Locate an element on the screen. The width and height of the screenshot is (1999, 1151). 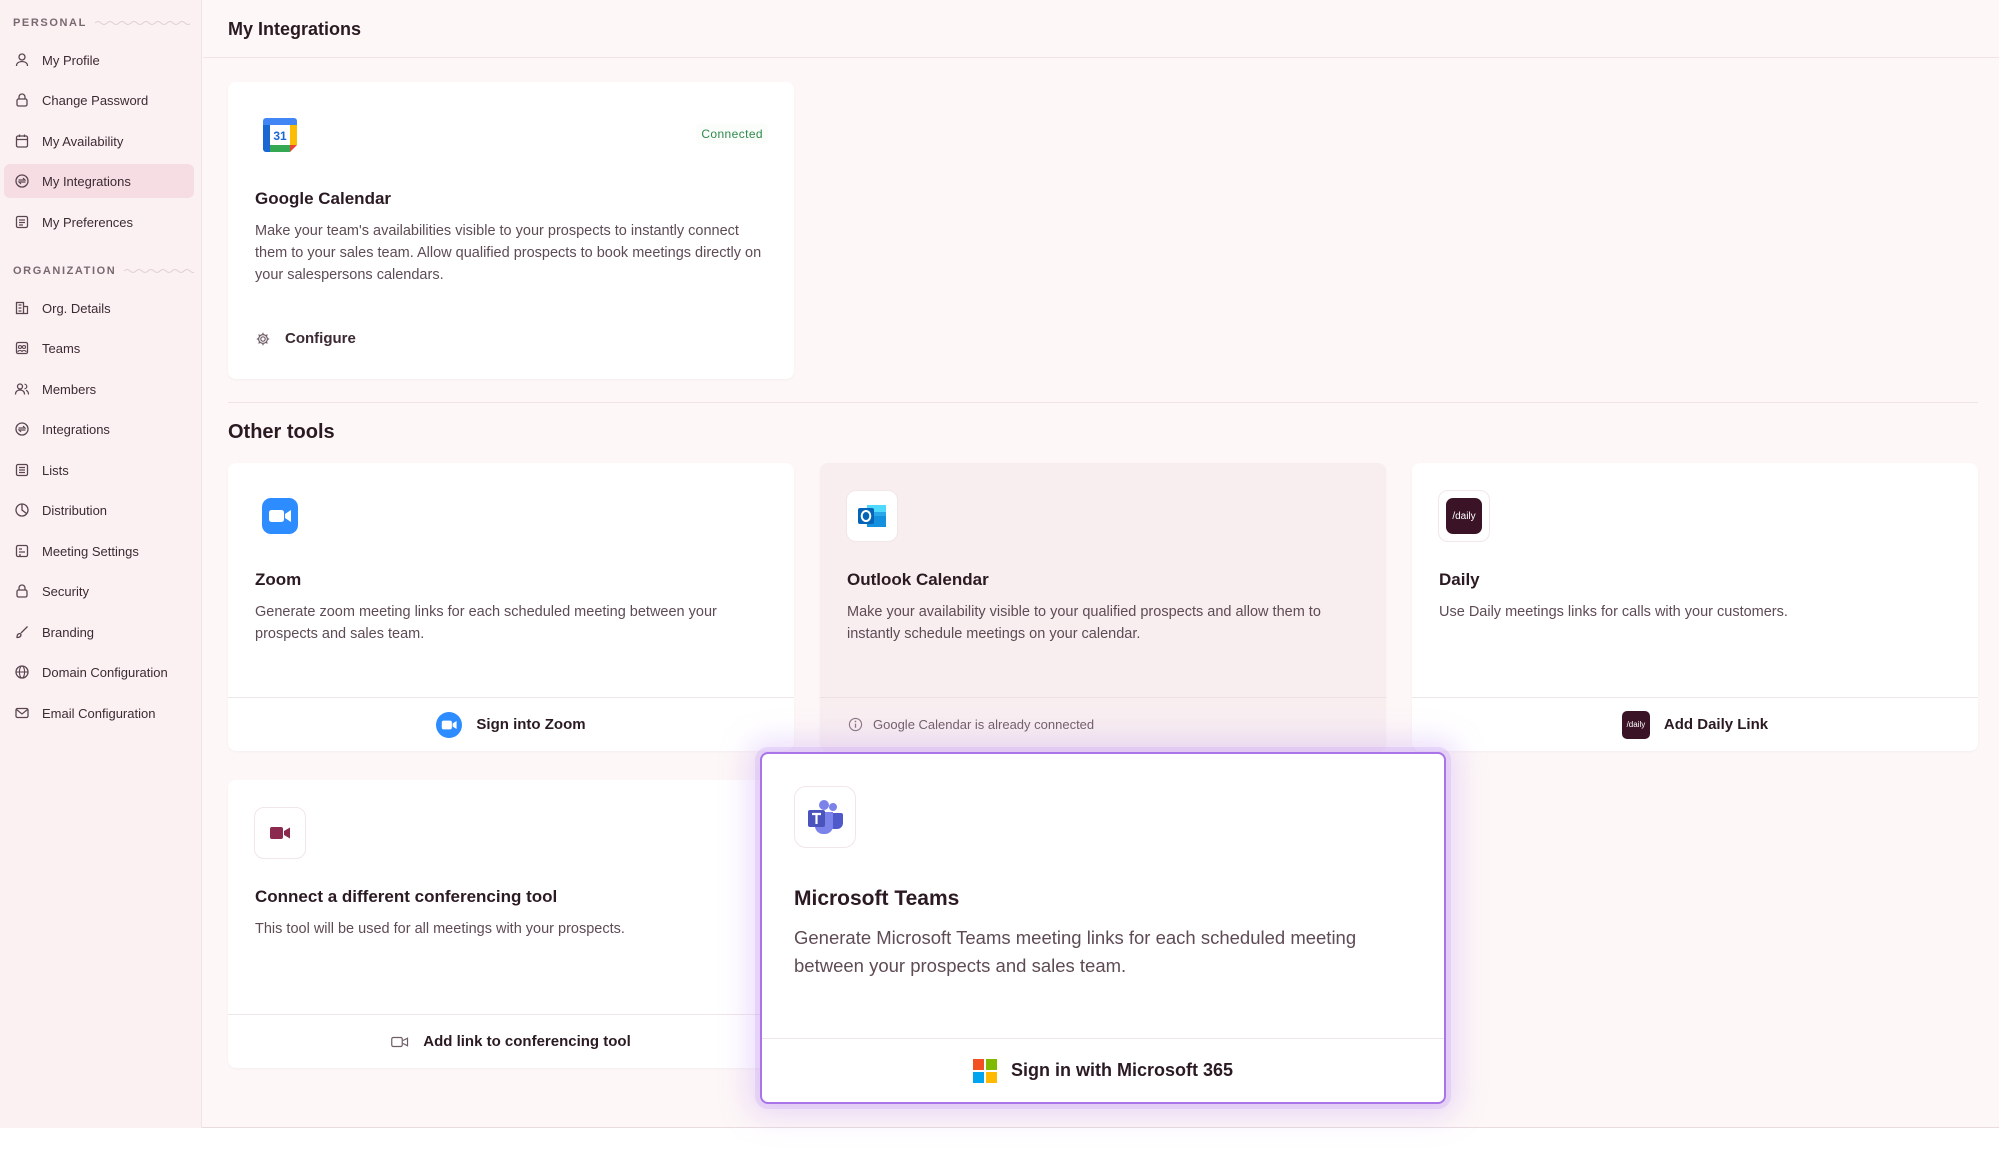
sidebar-item-org-details: Org. Details is located at coordinates (99, 308).